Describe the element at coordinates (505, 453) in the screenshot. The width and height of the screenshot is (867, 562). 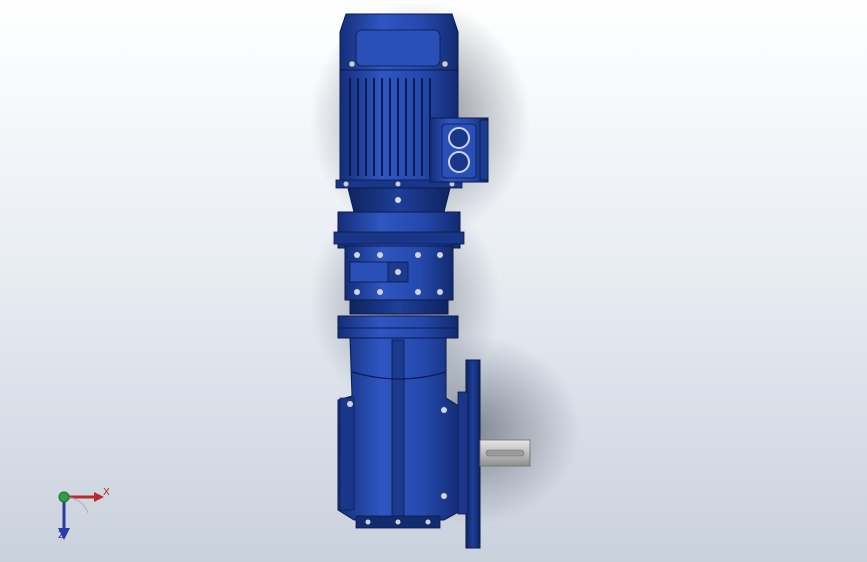
I see `output-shaft-icon` at that location.